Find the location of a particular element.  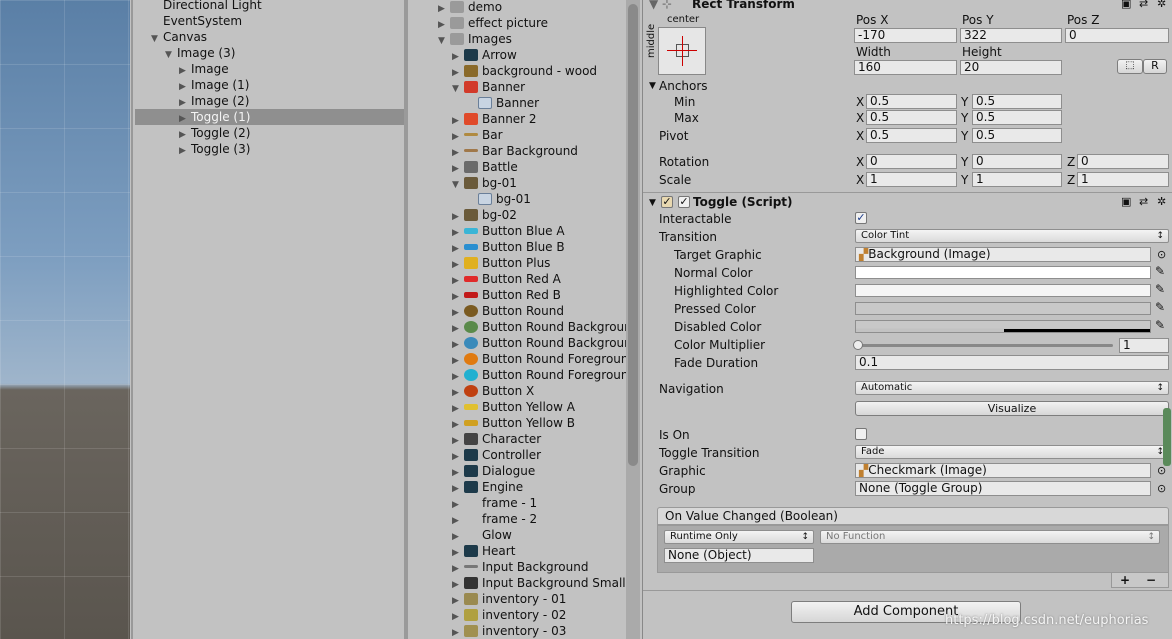

pos-y-field: 322 is located at coordinates (1011, 35).